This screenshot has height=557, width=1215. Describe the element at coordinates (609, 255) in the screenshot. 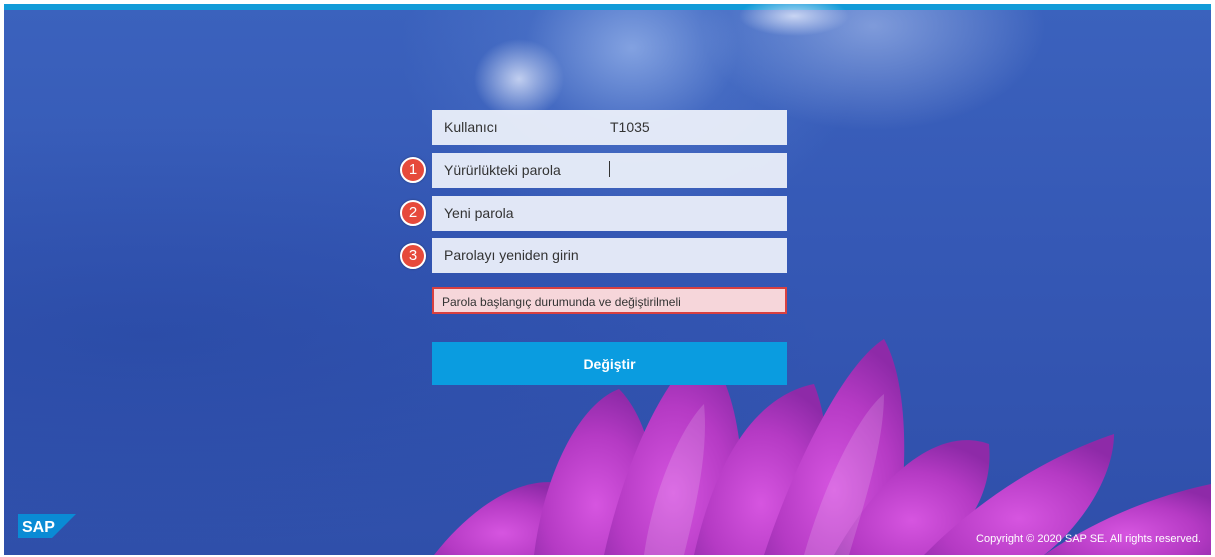

I see `repeat-password-field: Parolayı yeniden girin` at that location.